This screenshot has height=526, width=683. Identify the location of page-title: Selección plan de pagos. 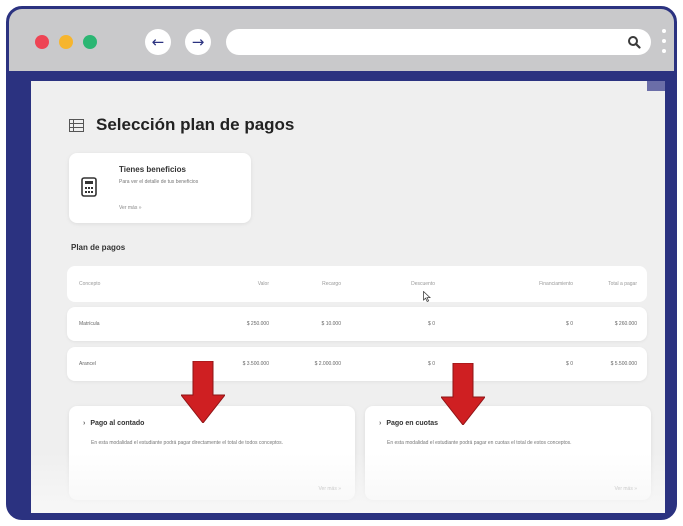
(195, 124).